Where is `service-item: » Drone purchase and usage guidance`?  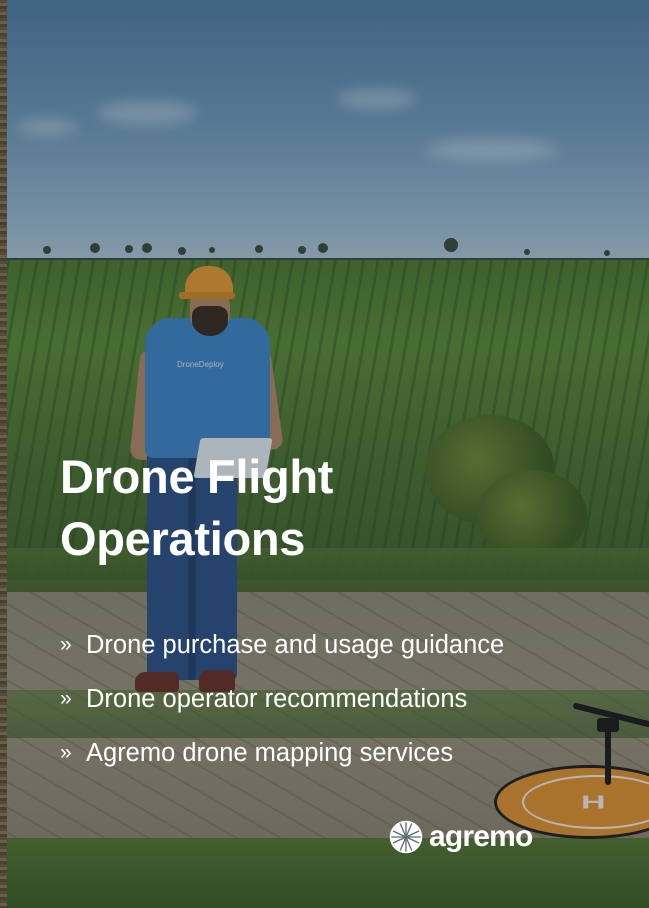
service-item: » Drone purchase and usage guidance is located at coordinates (282, 645).